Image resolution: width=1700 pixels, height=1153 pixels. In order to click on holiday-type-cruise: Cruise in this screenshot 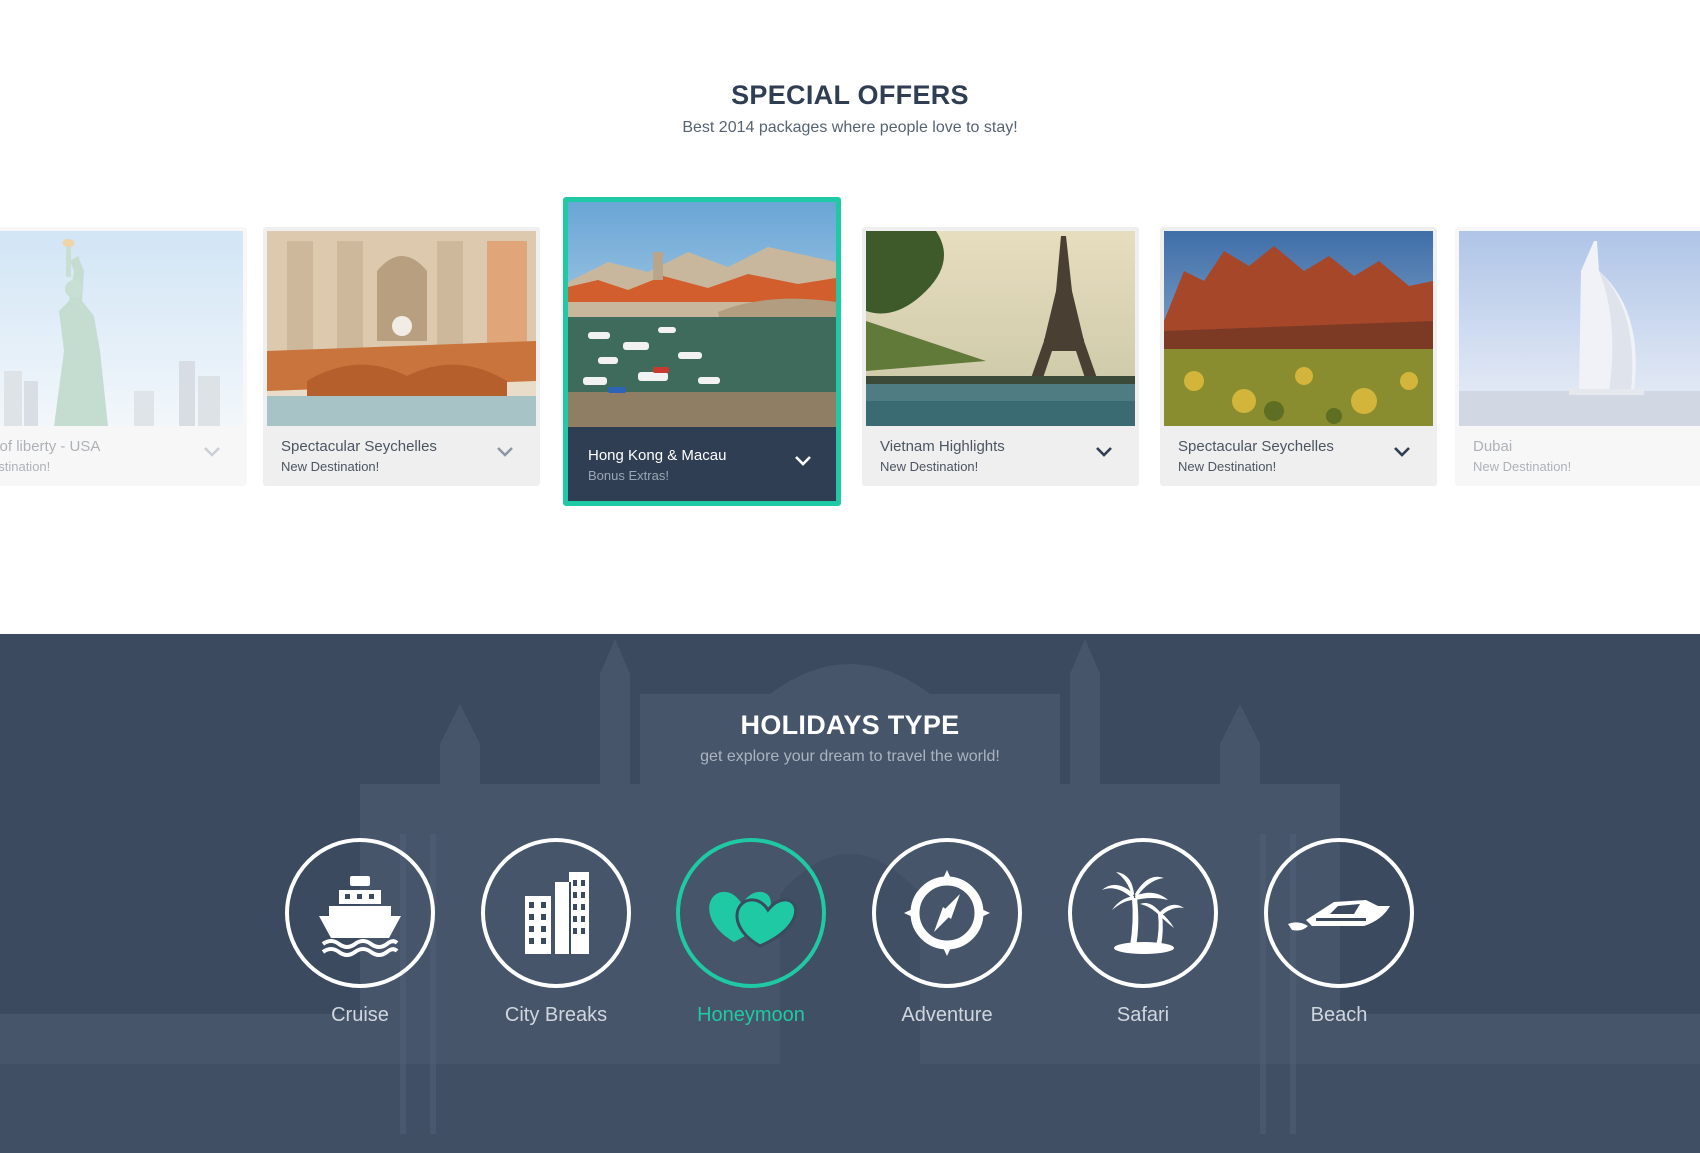, I will do `click(360, 932)`.